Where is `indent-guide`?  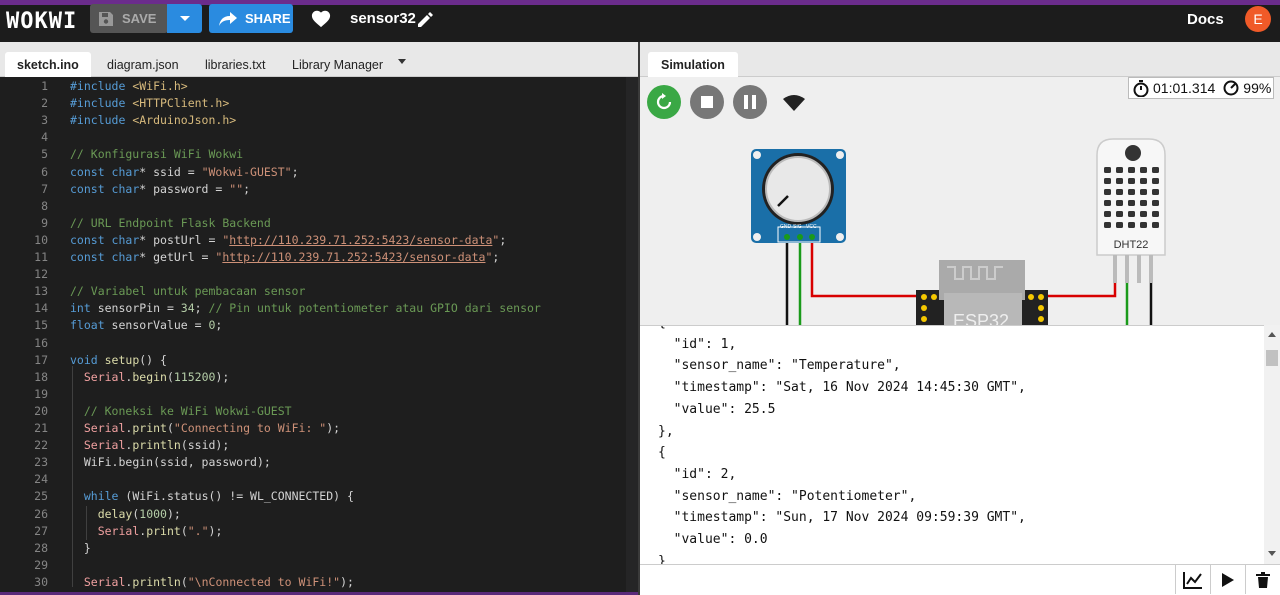 indent-guide is located at coordinates (86, 523).